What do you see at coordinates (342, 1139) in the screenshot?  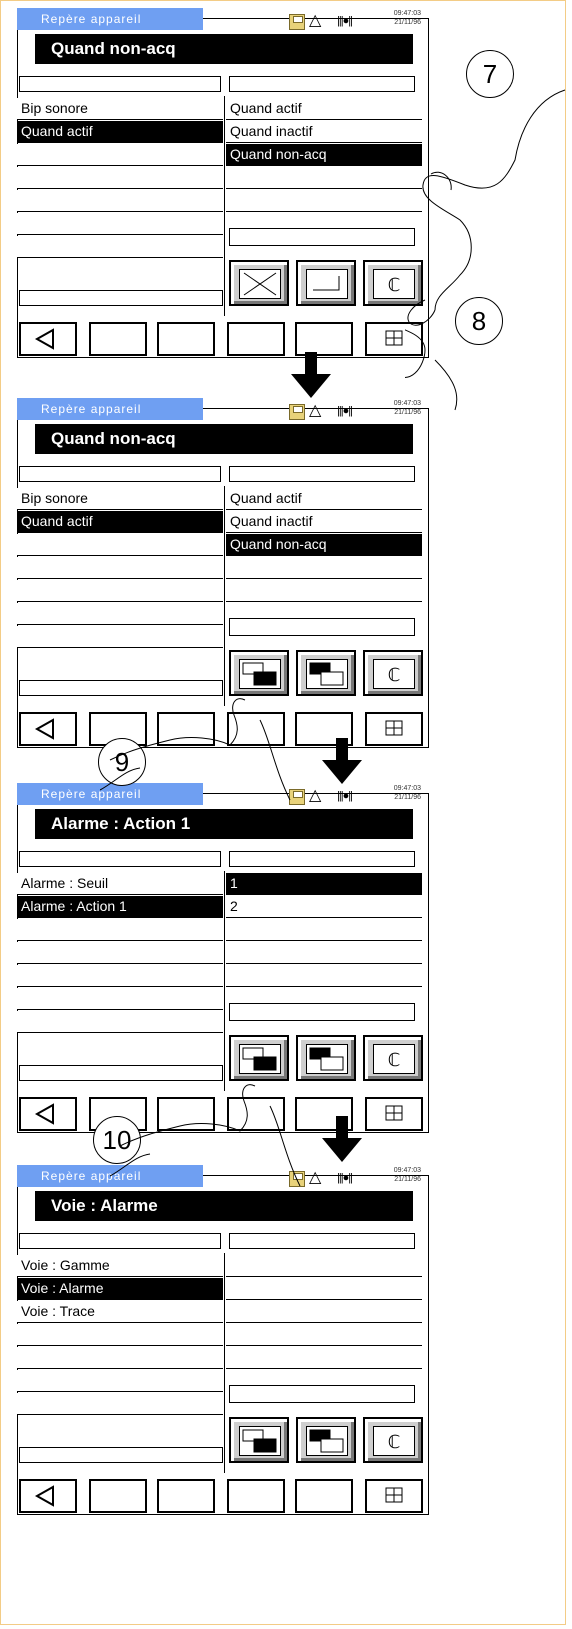 I see `flow-arrow-down-icon` at bounding box center [342, 1139].